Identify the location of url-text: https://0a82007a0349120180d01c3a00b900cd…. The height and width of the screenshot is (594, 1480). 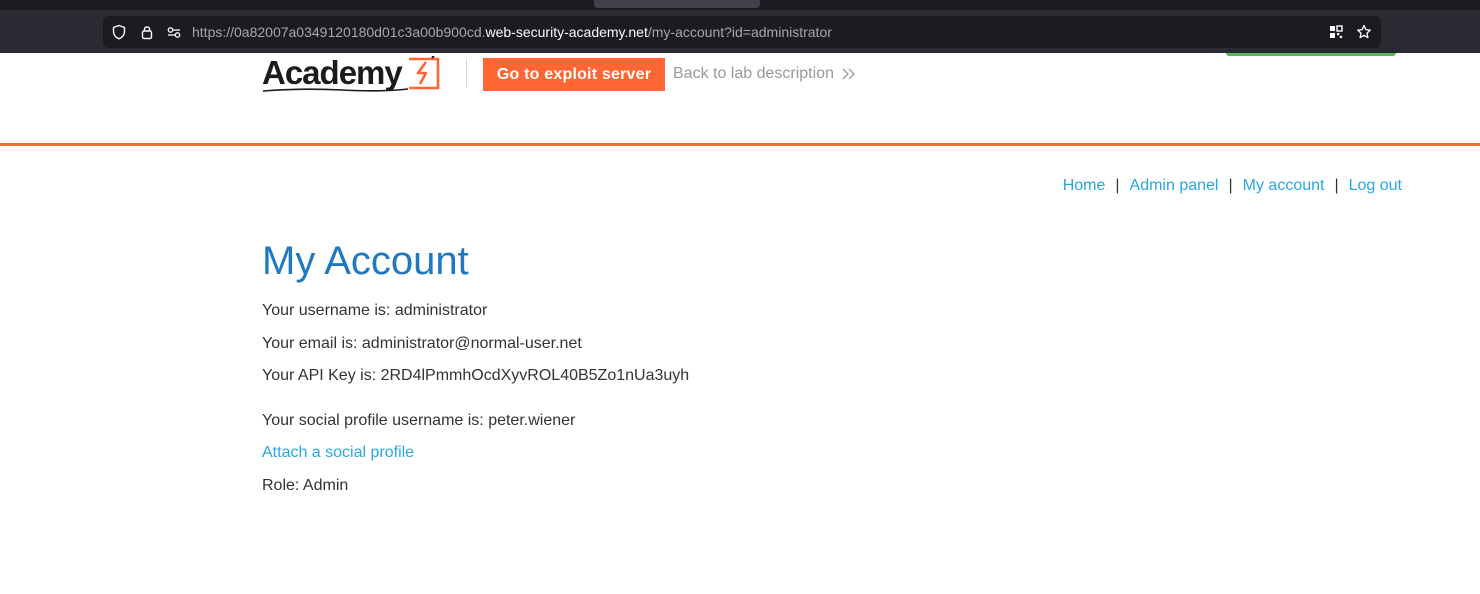
(512, 32).